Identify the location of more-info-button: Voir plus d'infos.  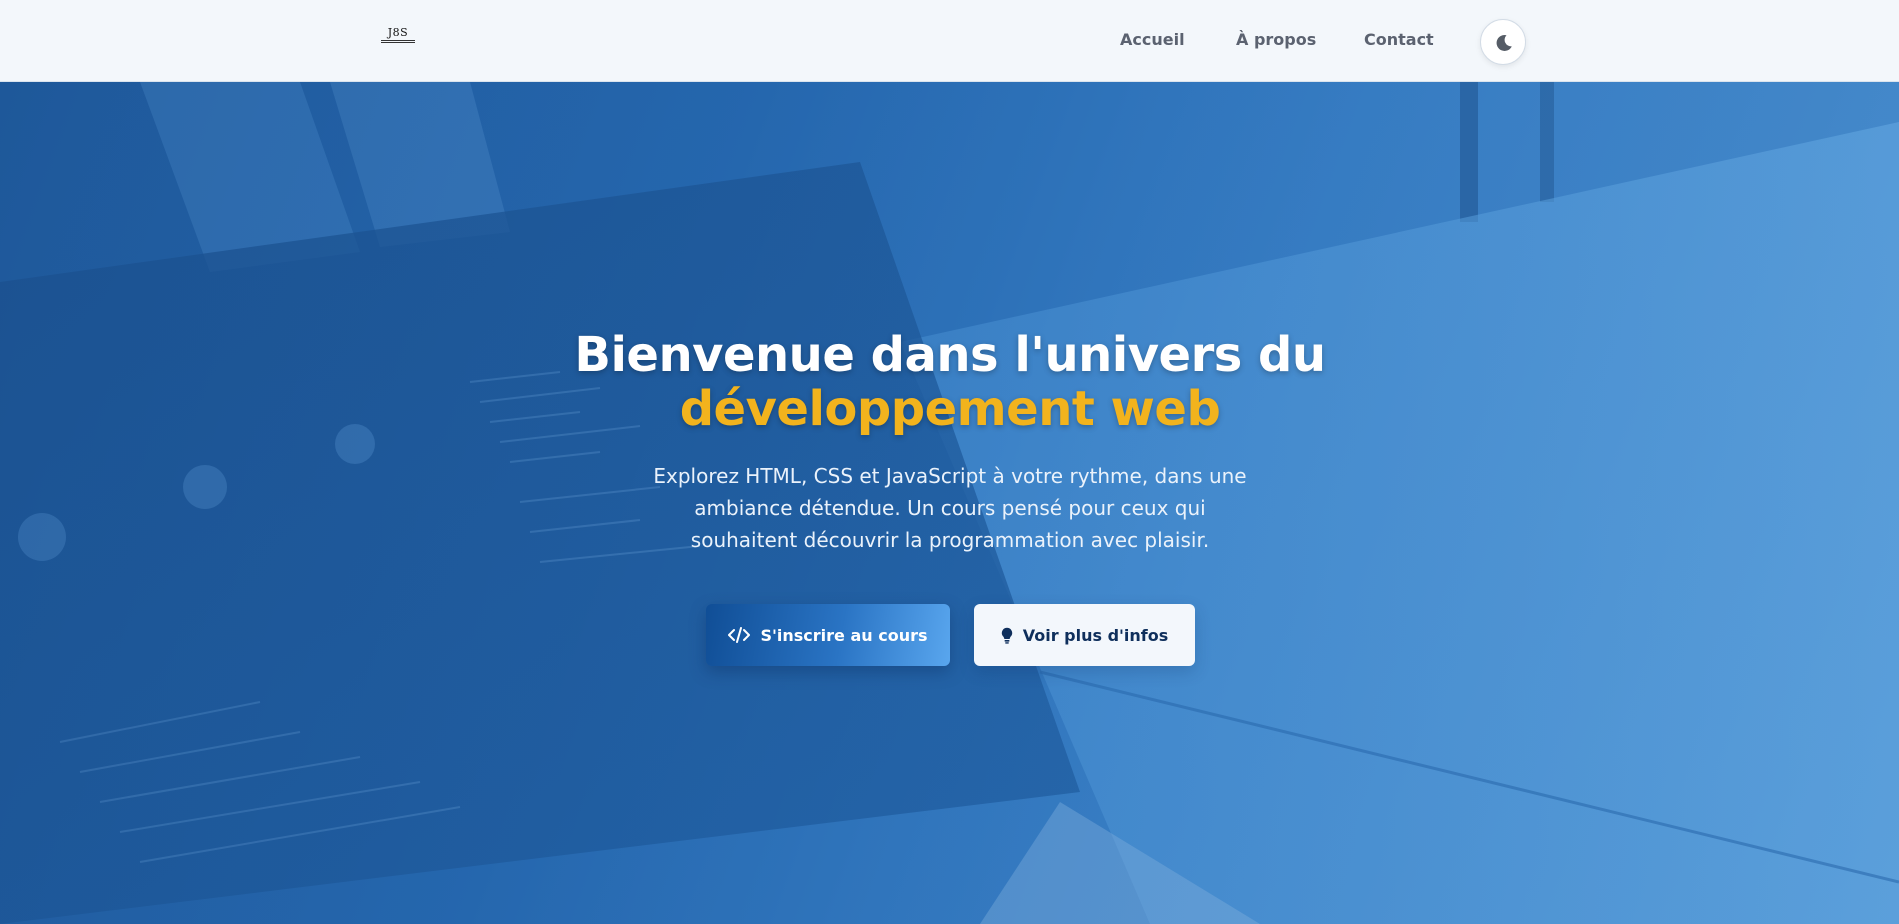
(1084, 635).